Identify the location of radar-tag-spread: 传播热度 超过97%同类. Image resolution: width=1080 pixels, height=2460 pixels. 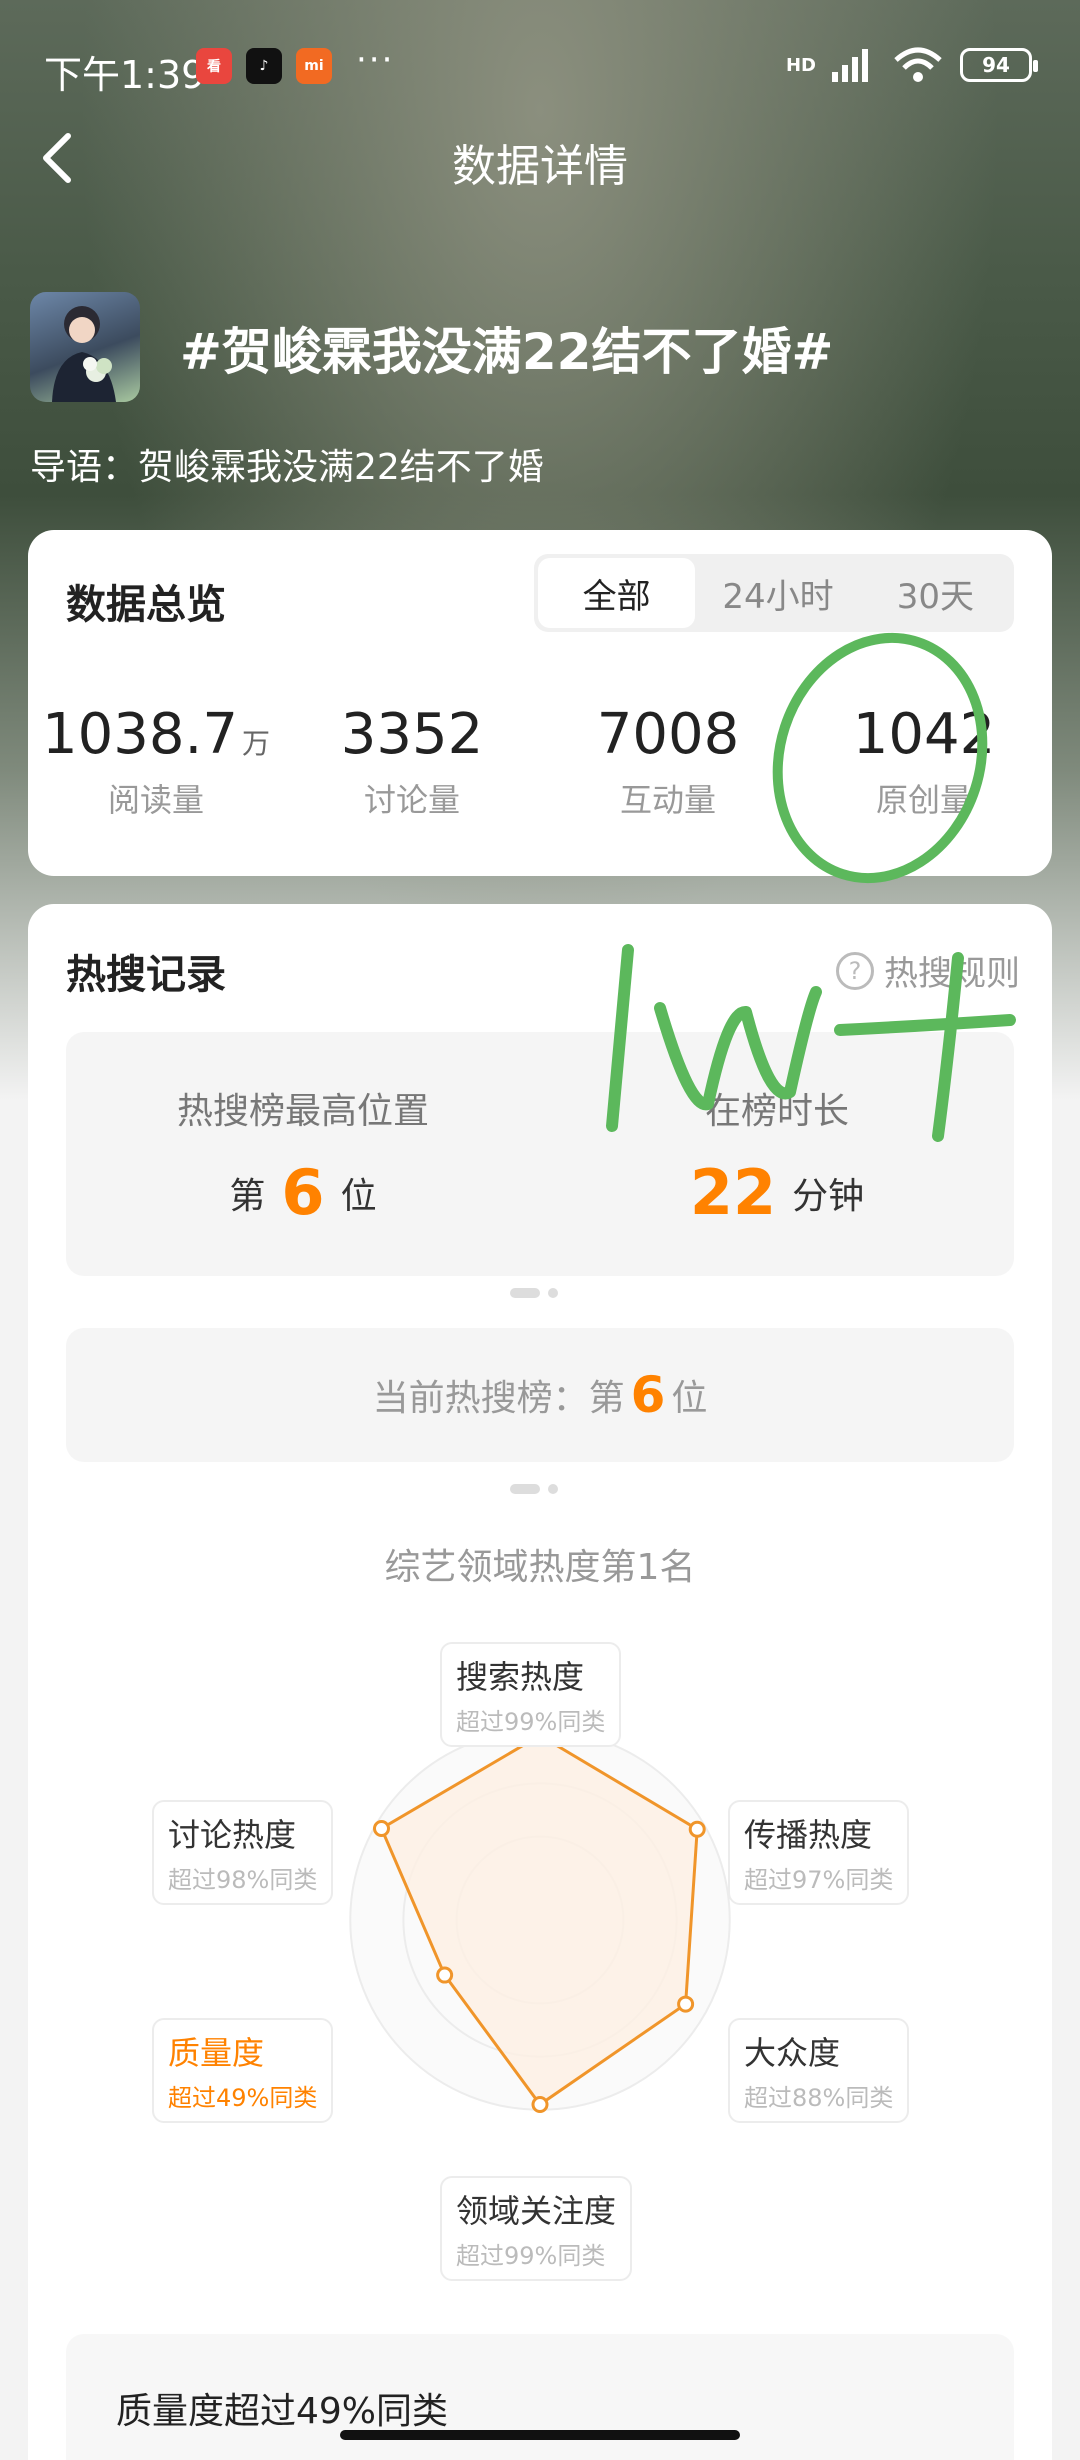
(819, 1852).